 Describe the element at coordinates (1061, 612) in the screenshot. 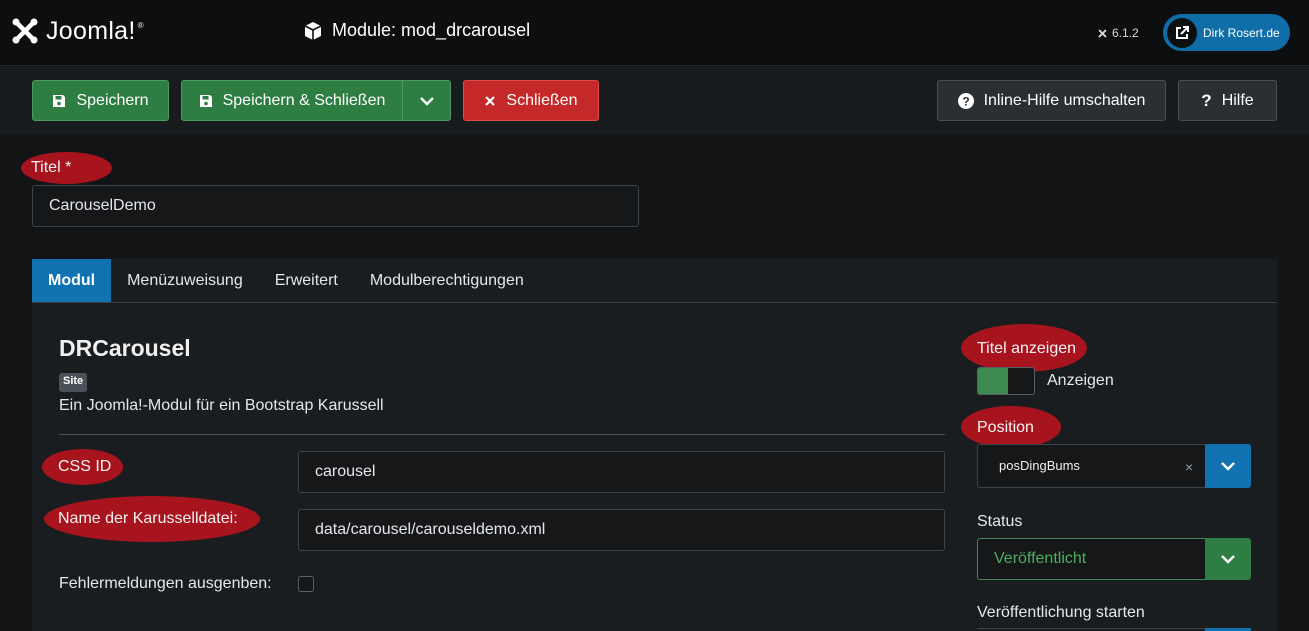

I see `publish-start-label: Veröffentlichung starten` at that location.